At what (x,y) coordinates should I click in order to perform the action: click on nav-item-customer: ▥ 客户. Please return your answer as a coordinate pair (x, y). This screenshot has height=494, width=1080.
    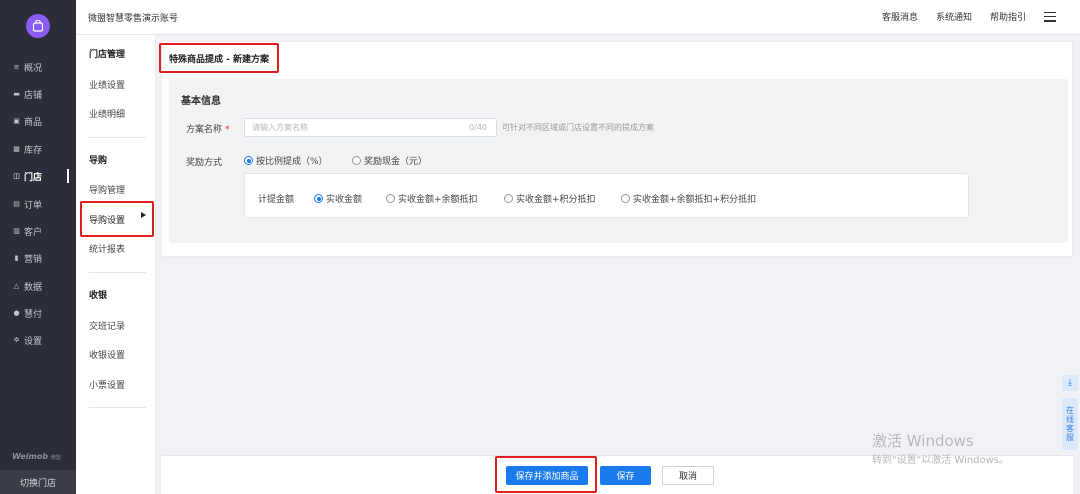
    Looking at the image, I should click on (27, 231).